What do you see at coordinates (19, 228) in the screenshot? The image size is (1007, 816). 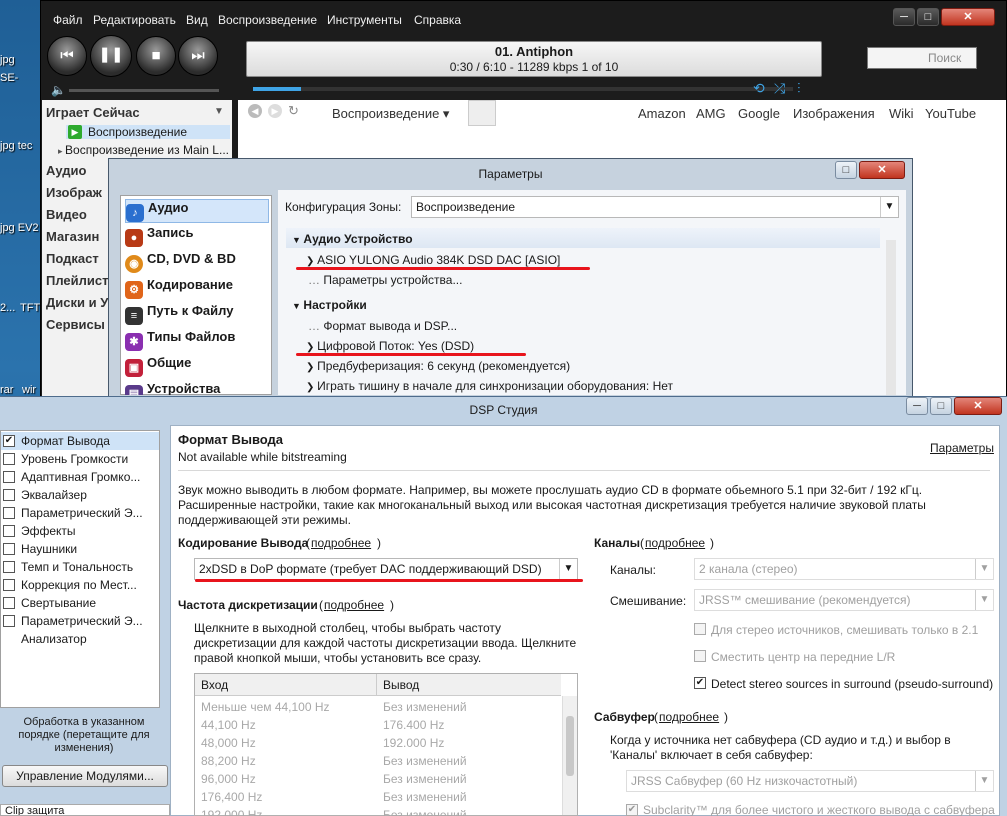 I see `desktop-icon-label: jpg EV2` at bounding box center [19, 228].